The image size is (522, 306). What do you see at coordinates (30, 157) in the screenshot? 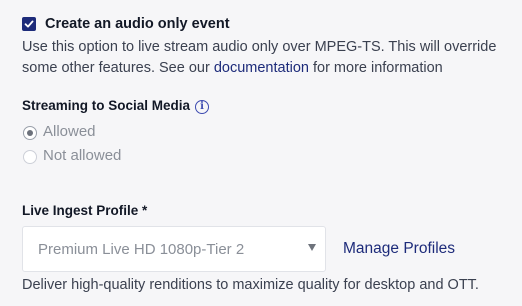
I see `radio-not-allowed` at bounding box center [30, 157].